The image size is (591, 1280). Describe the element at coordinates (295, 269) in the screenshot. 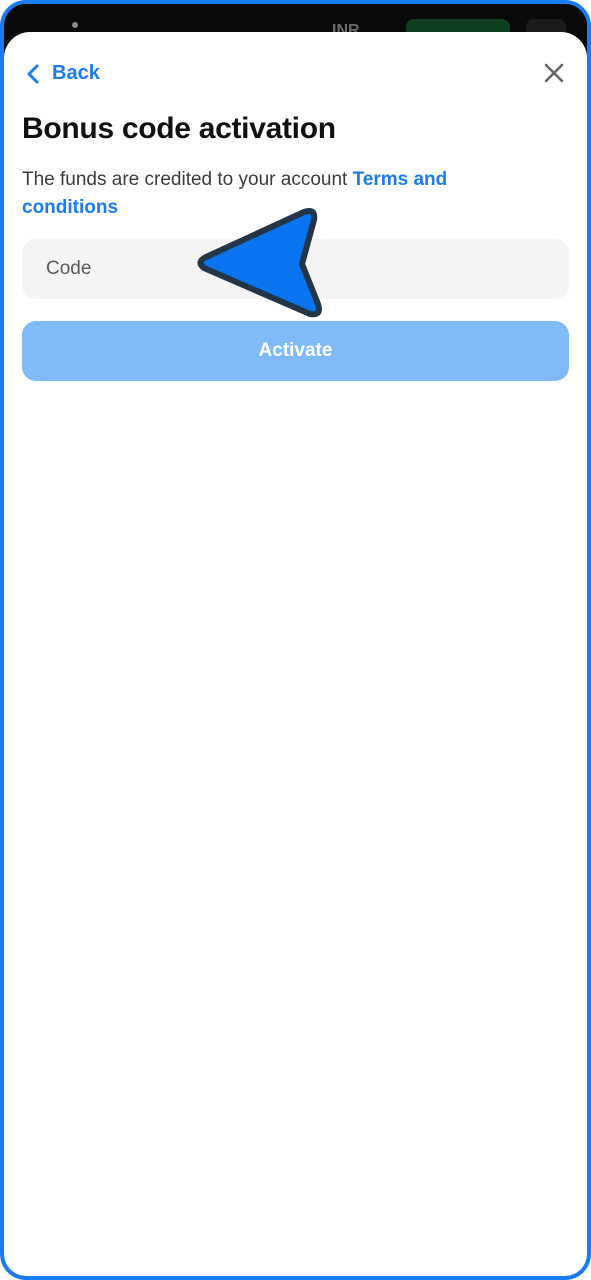

I see `code-input` at that location.